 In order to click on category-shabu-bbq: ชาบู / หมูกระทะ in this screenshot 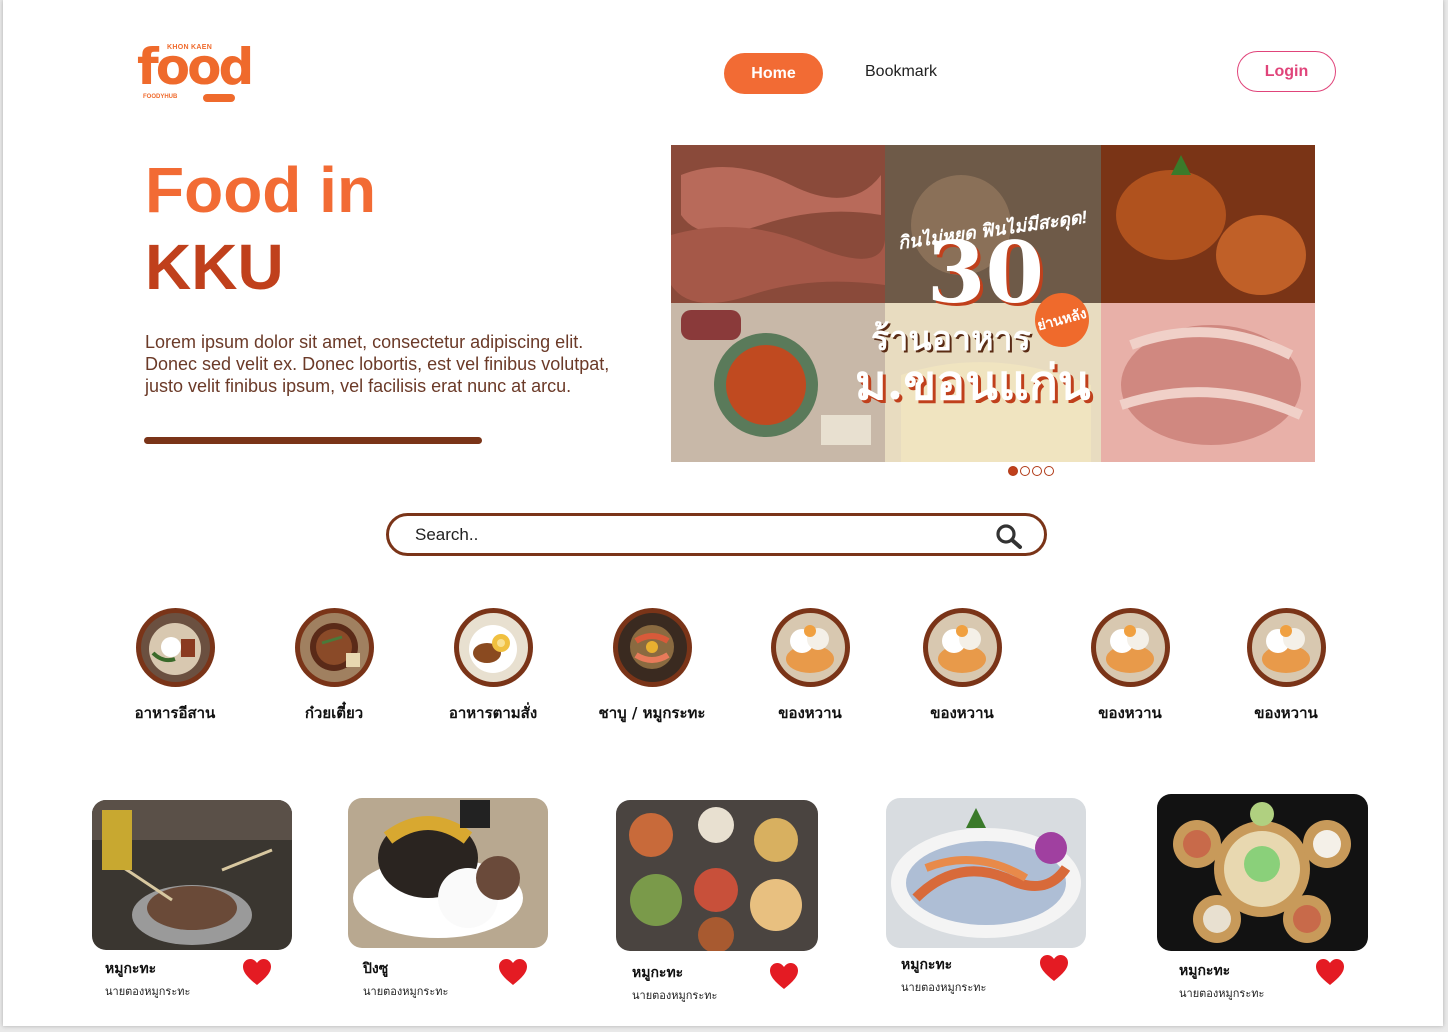, I will do `click(652, 666)`.